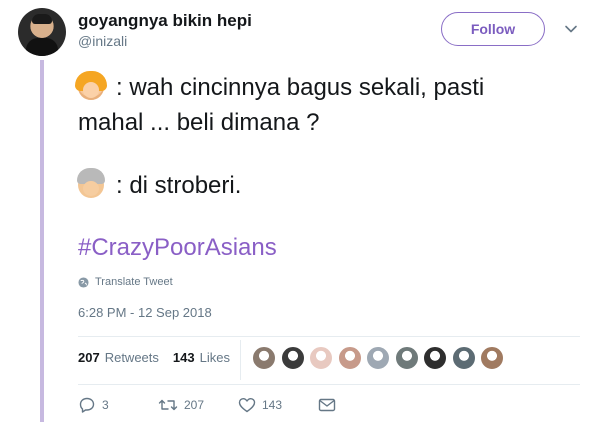  Describe the element at coordinates (91, 85) in the screenshot. I see `woman-blonde-emoji` at that location.